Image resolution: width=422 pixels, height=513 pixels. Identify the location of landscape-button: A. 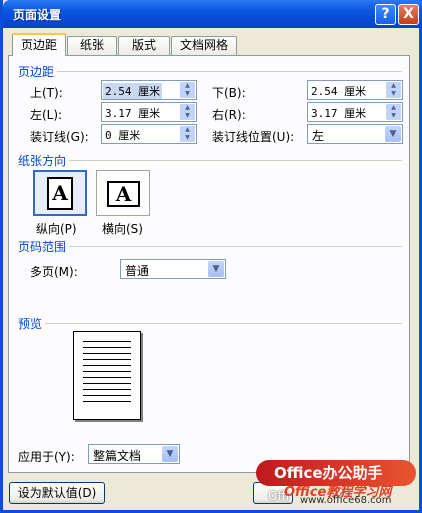
(123, 193).